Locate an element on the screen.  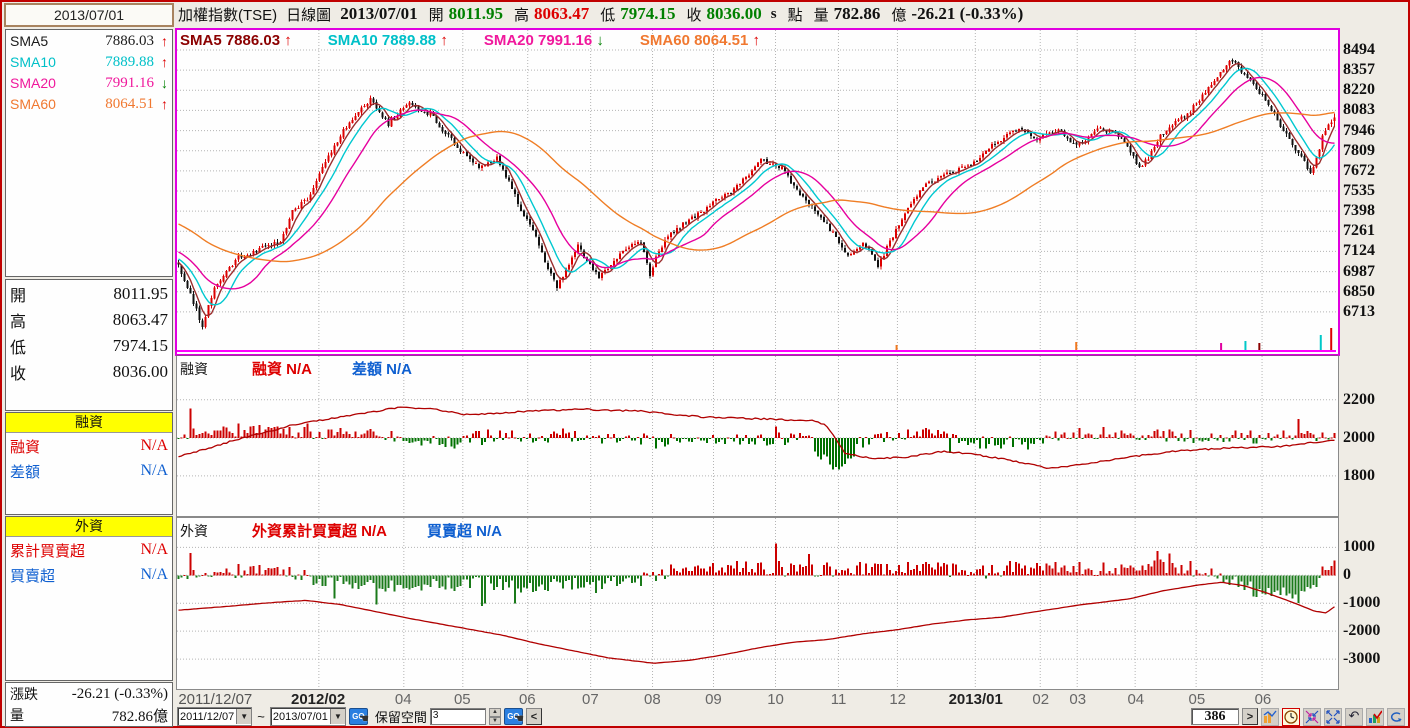
header-token: 加權指數(TSE) is located at coordinates (228, 15).